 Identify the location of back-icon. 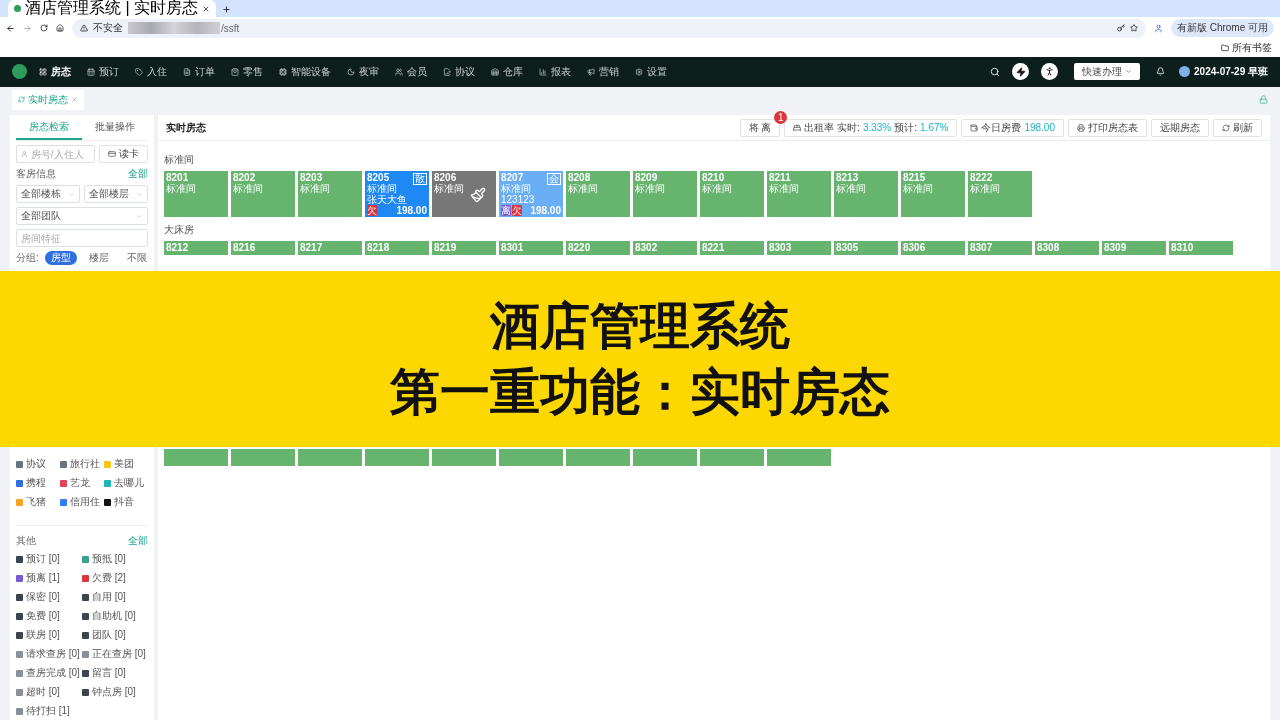
(10, 28).